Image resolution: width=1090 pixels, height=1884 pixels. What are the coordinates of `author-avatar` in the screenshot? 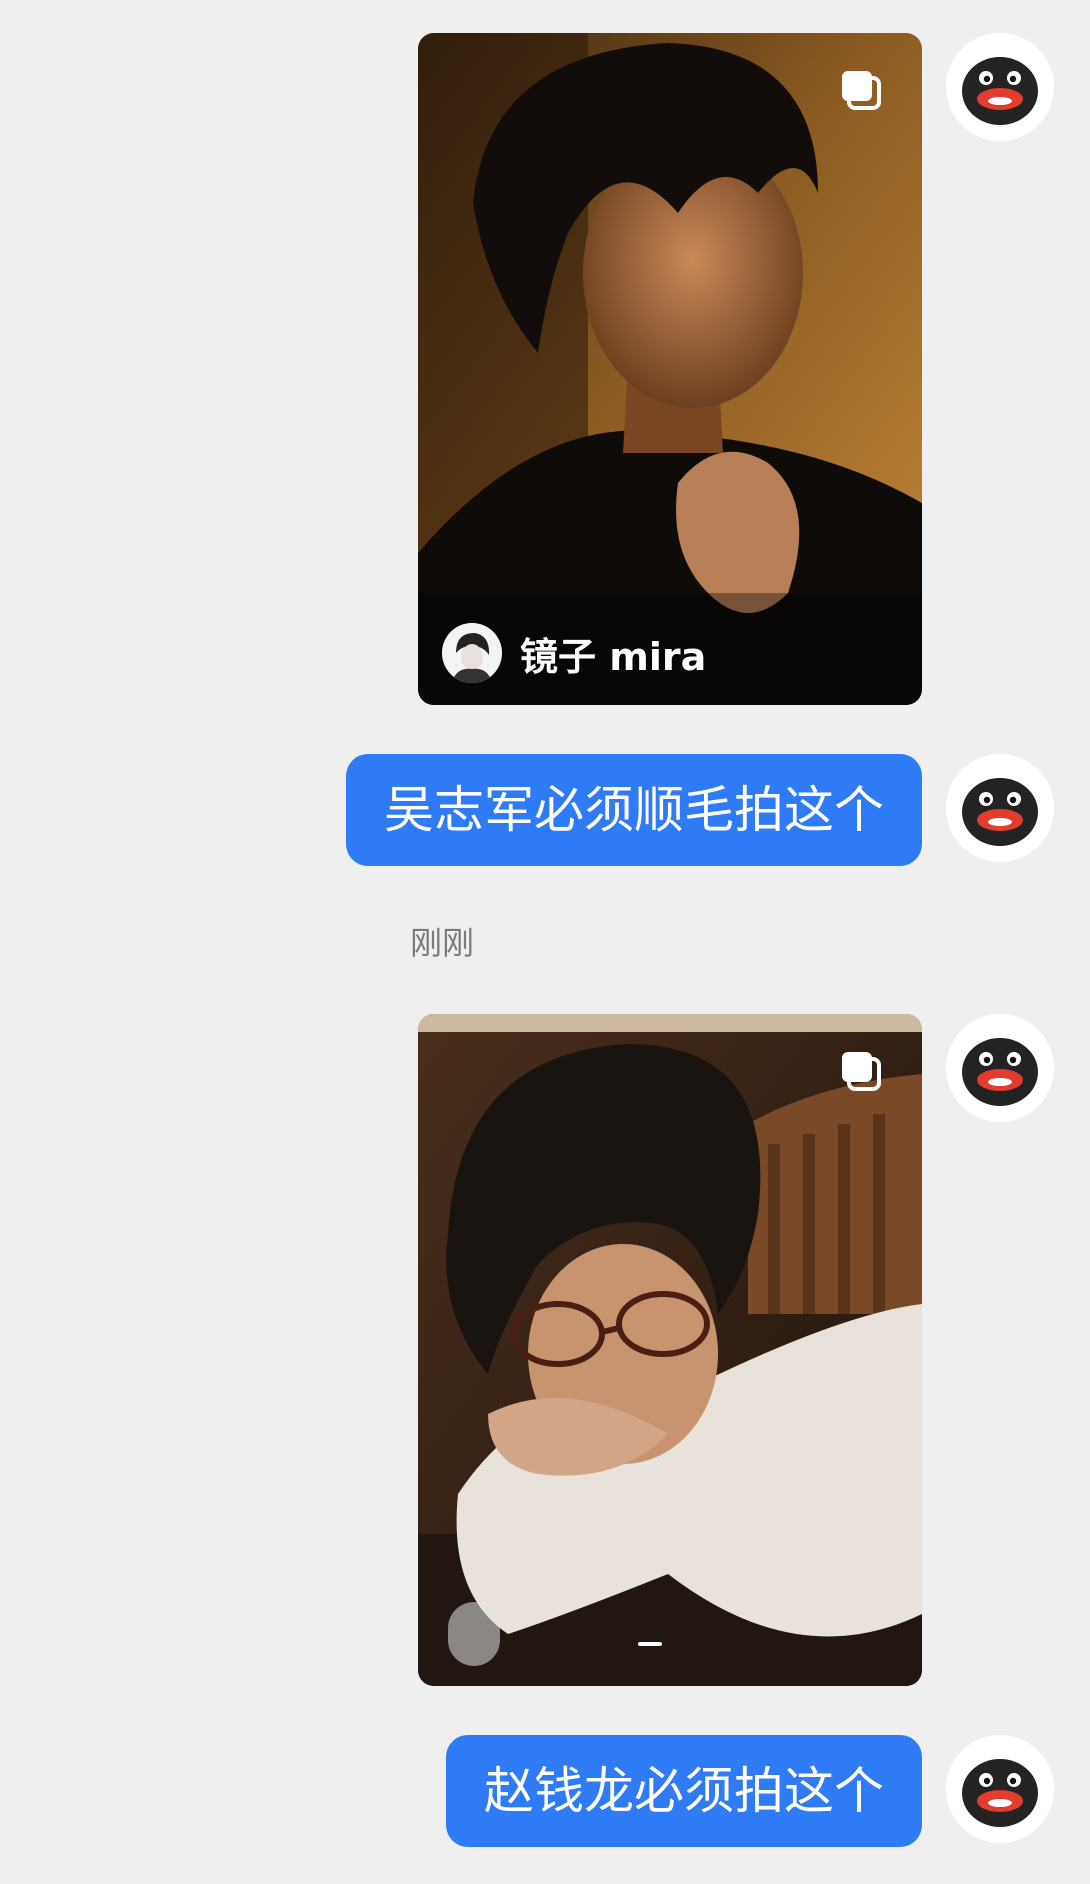 It's located at (472, 653).